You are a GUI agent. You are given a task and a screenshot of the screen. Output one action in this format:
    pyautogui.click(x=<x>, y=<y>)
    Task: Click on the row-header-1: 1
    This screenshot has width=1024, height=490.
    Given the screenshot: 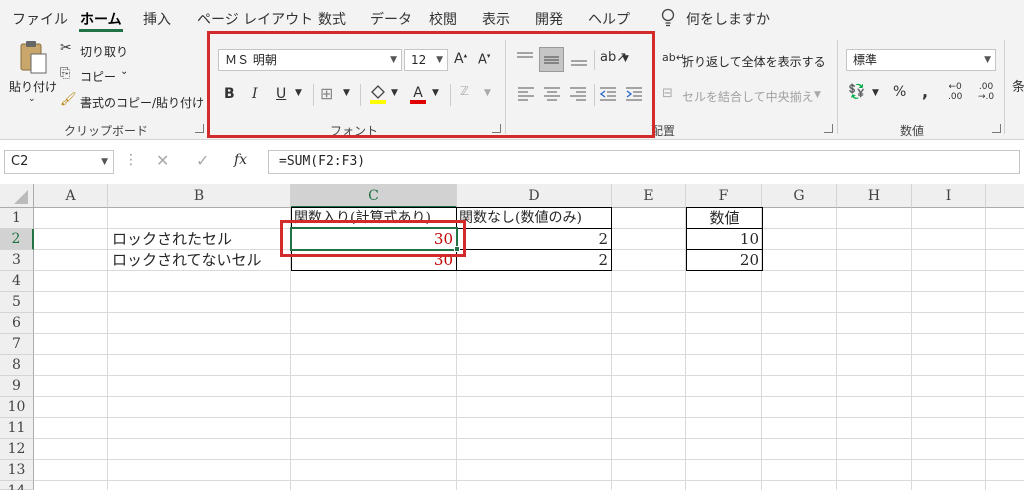 What is the action you would take?
    pyautogui.click(x=17, y=218)
    